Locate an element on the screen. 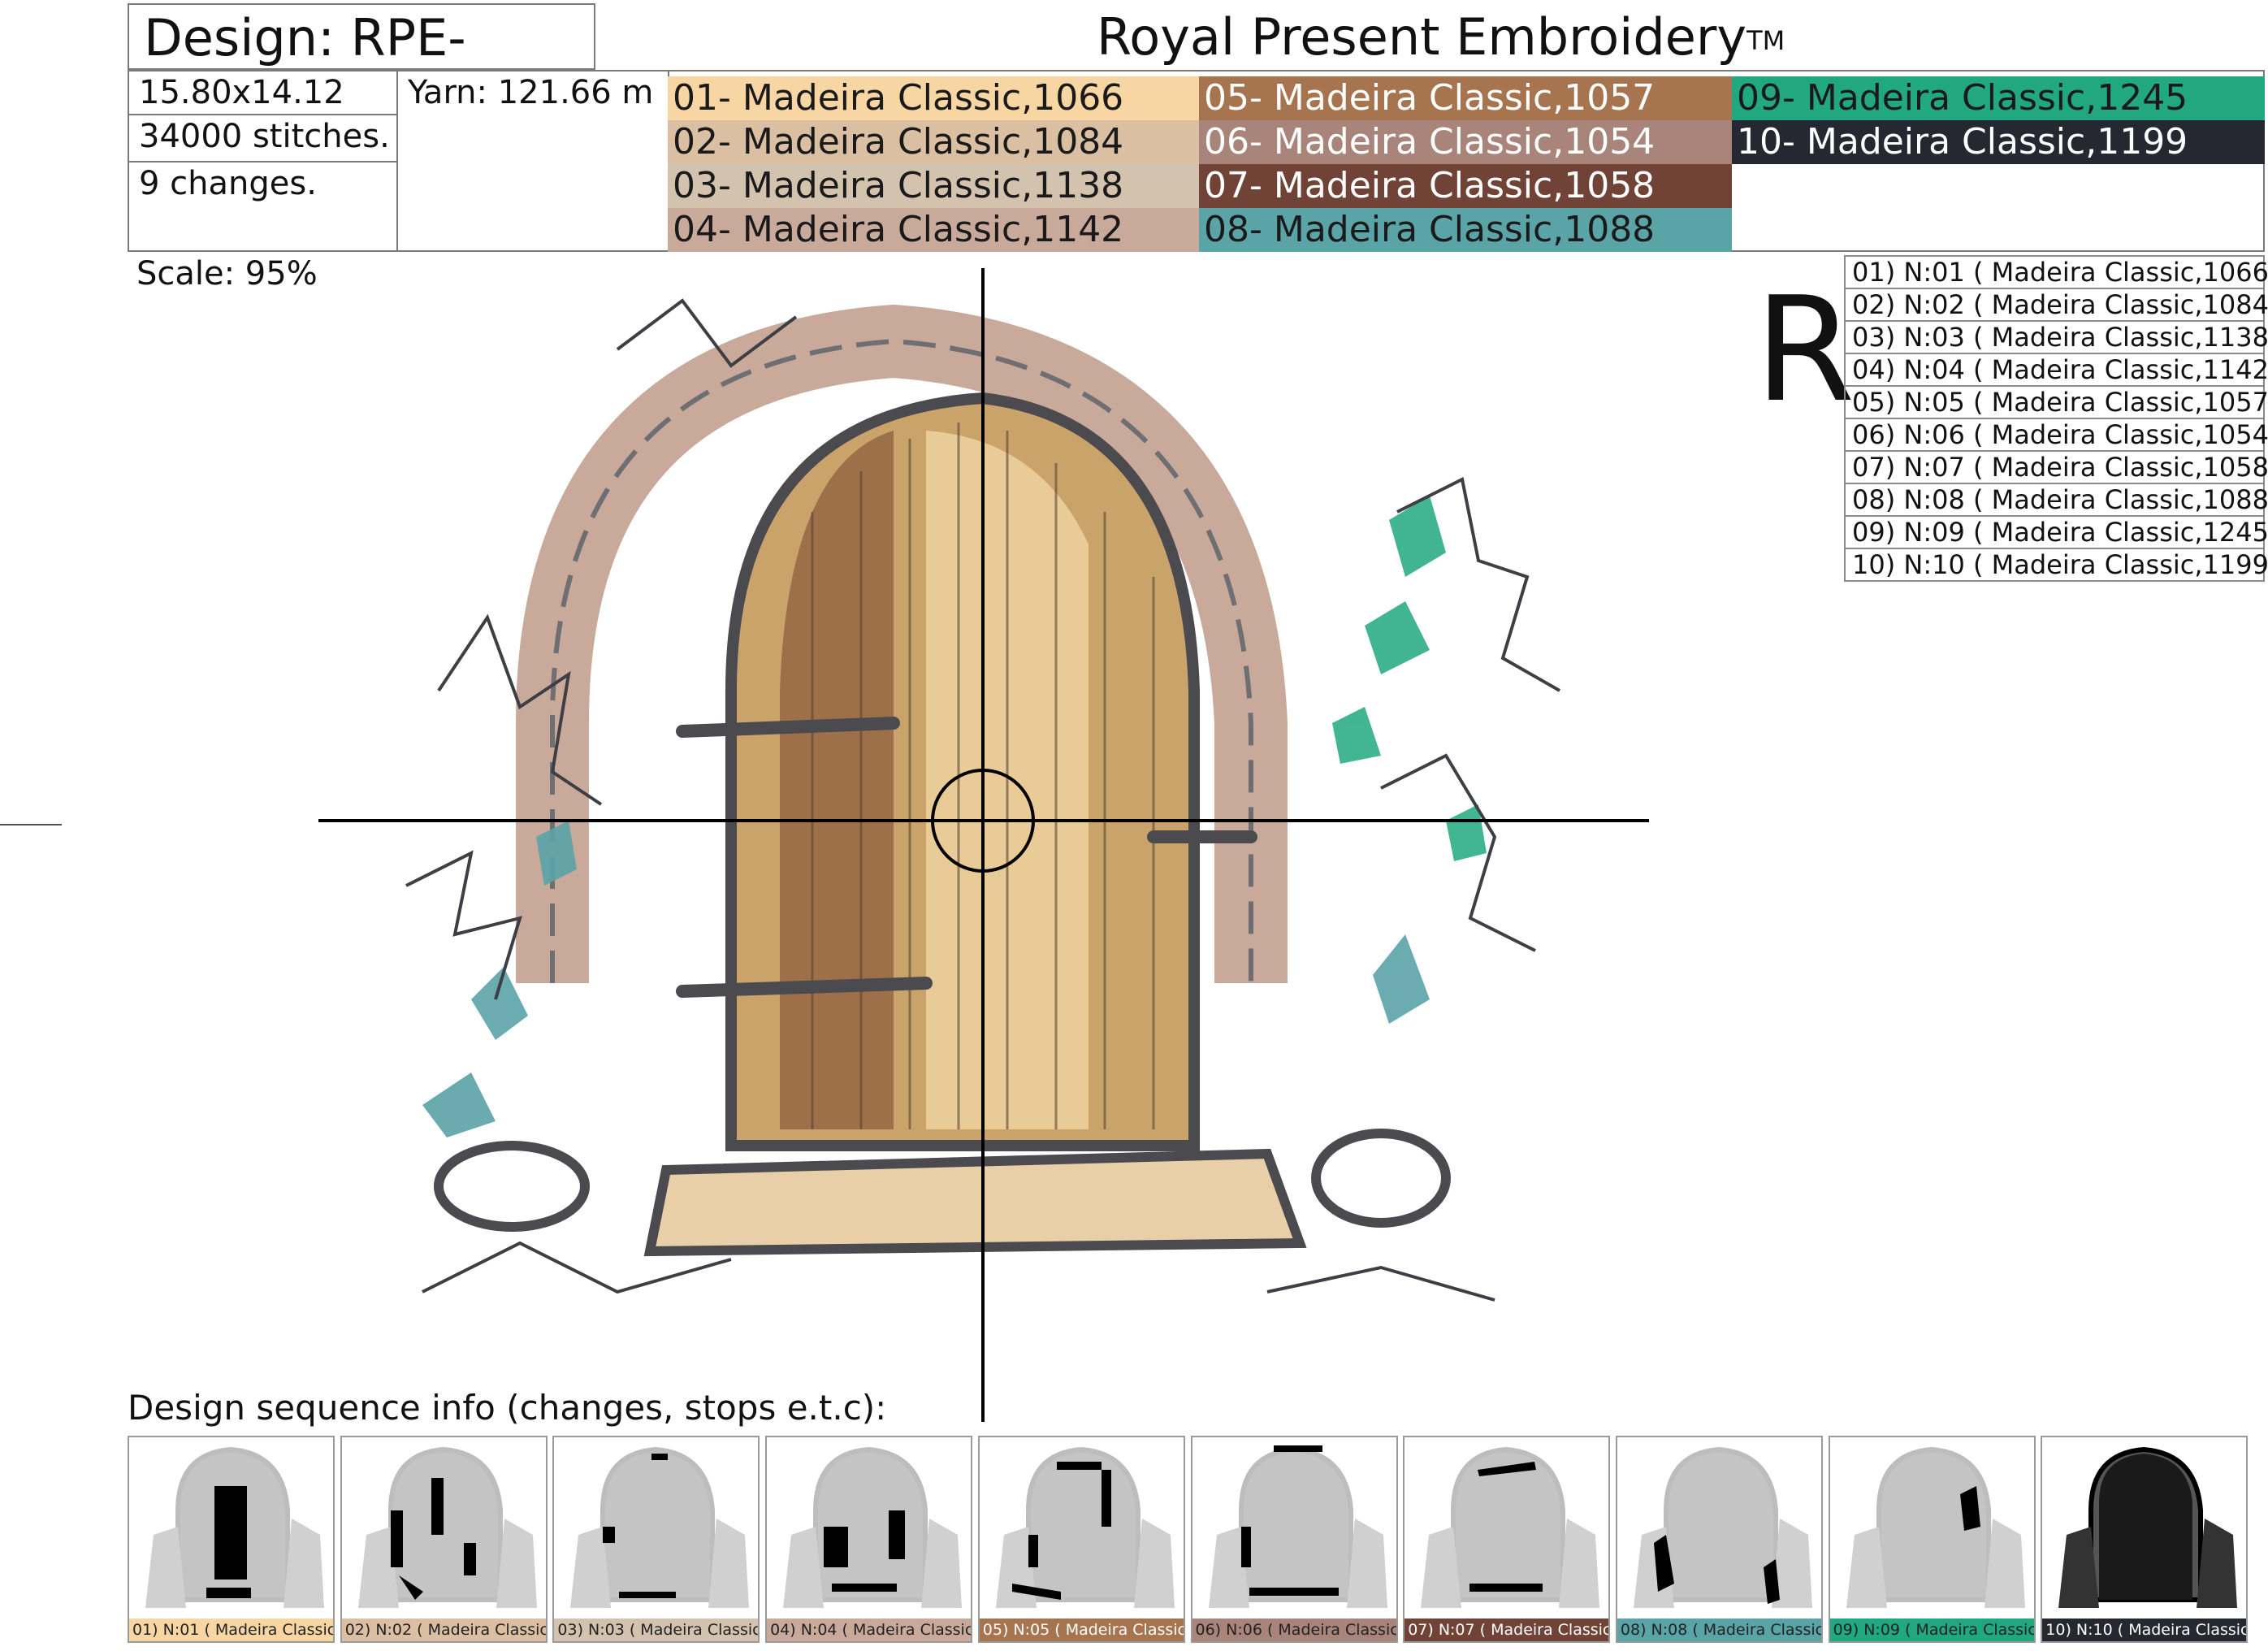 The width and height of the screenshot is (2268, 1651). sequence-thumbnail: 04) N:04 ( Madeira Classic is located at coordinates (869, 1540).